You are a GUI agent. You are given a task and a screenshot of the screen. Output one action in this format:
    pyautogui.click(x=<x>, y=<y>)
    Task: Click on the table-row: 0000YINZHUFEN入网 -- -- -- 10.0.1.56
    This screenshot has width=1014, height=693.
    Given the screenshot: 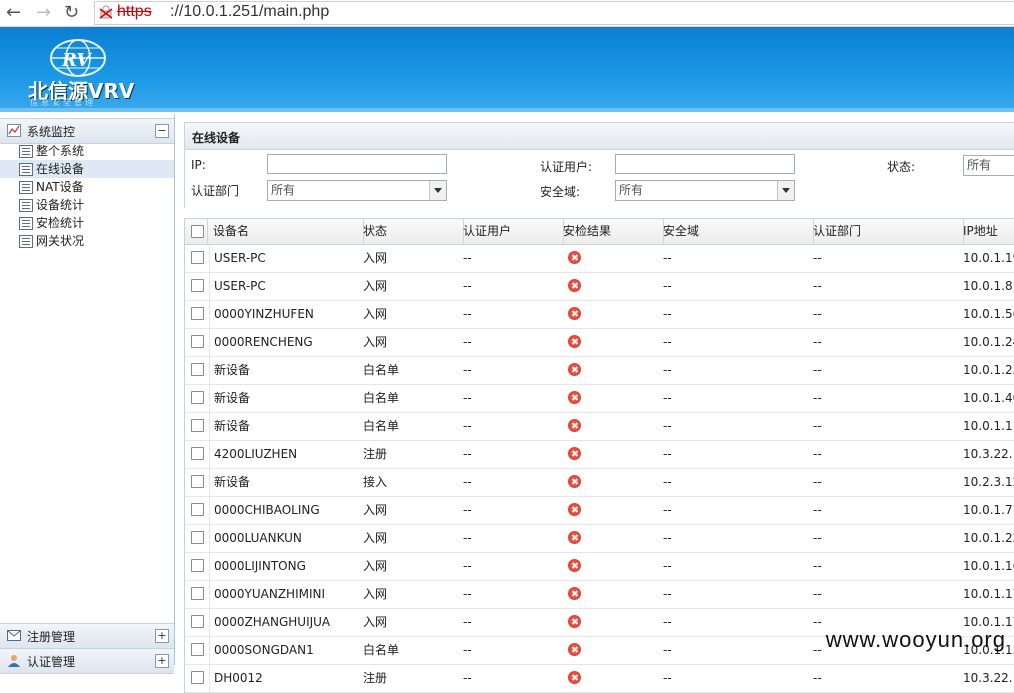 What is the action you would take?
    pyautogui.click(x=599, y=315)
    